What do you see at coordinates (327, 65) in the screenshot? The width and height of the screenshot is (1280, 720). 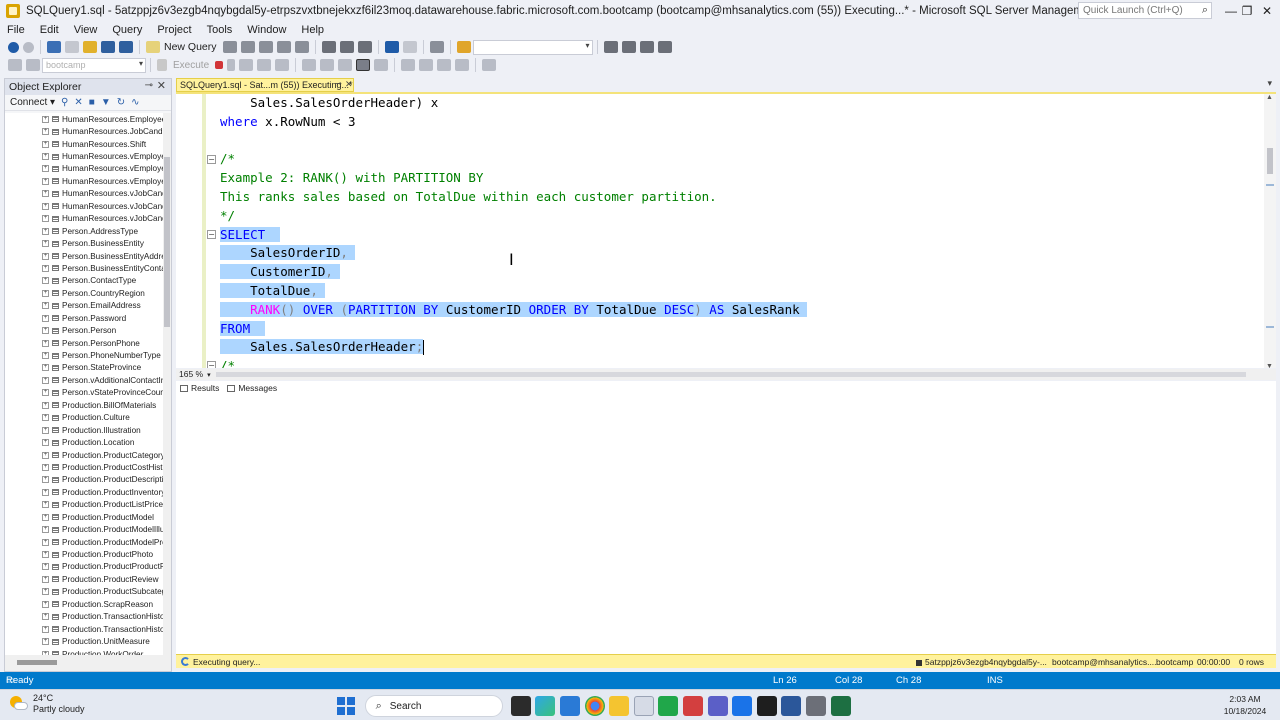 I see `client-stats-icon` at bounding box center [327, 65].